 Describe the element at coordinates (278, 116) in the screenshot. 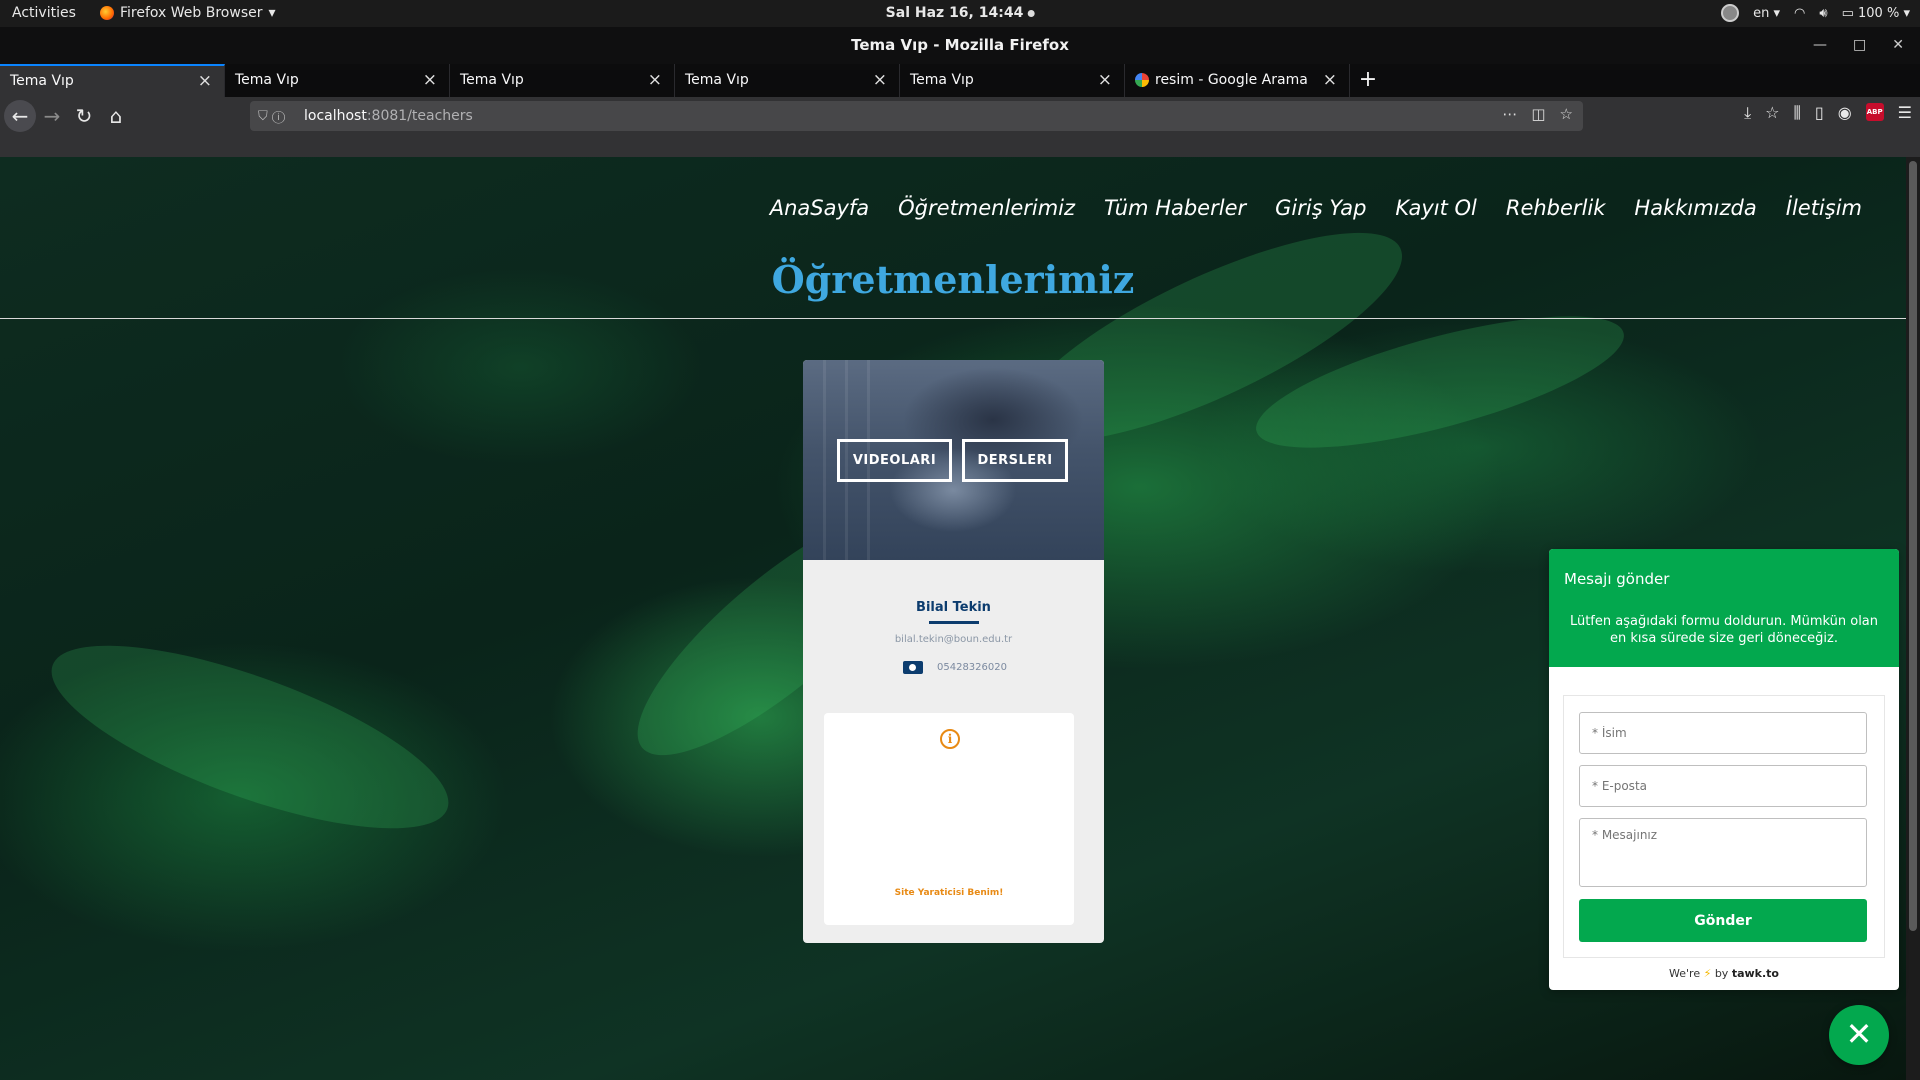

I see `info-icon: ⓘ` at that location.